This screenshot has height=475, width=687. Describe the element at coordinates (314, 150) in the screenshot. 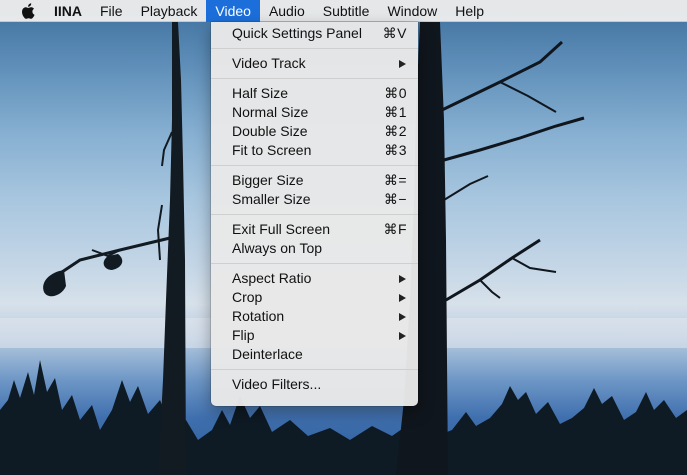

I see `menu-item-fit-to-screen: Fit to Screen ⌘3` at that location.